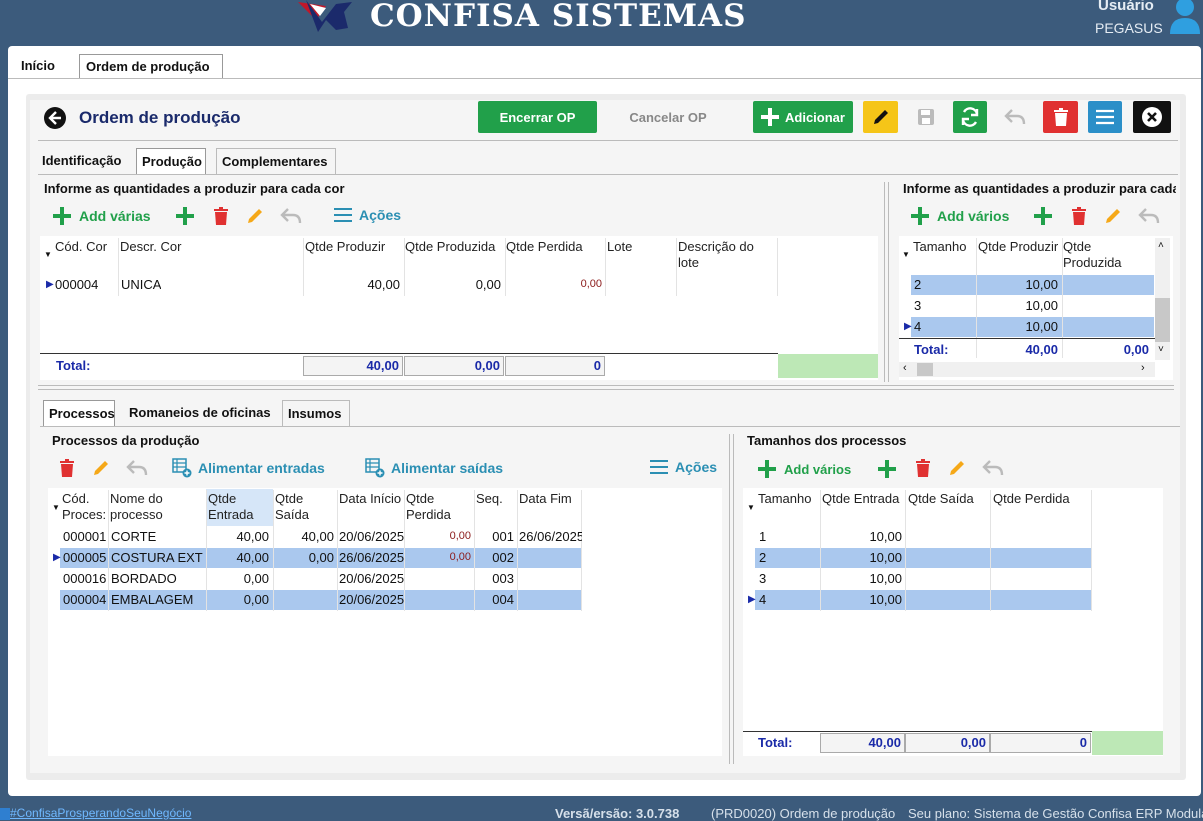  I want to click on edit-button, so click(880, 117).